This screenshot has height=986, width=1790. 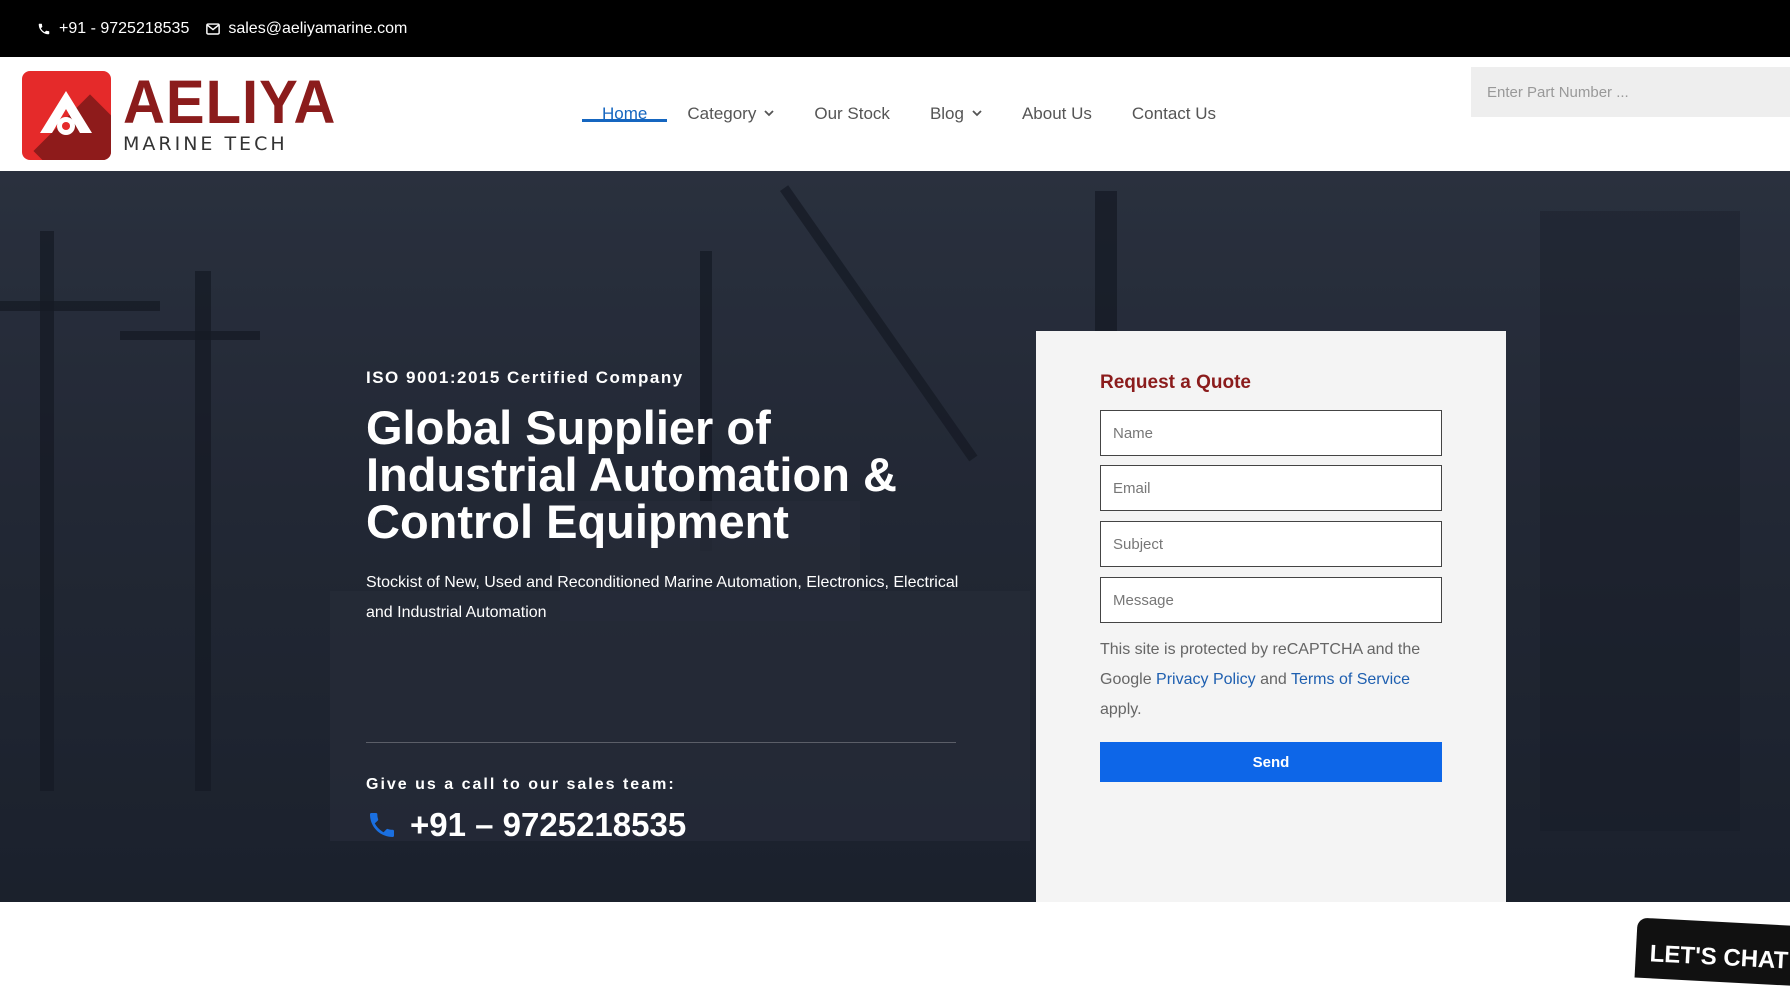 I want to click on lets-chat-label: LET'S CHAT!, so click(x=1719, y=957).